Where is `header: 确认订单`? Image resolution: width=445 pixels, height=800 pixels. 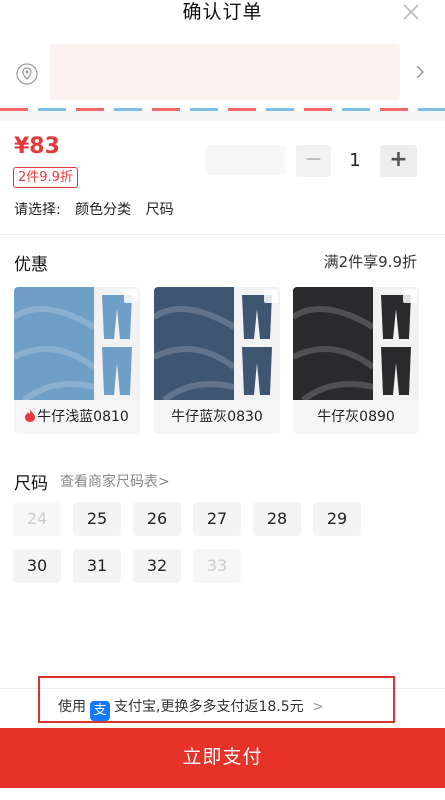 header: 确认订单 is located at coordinates (222, 15).